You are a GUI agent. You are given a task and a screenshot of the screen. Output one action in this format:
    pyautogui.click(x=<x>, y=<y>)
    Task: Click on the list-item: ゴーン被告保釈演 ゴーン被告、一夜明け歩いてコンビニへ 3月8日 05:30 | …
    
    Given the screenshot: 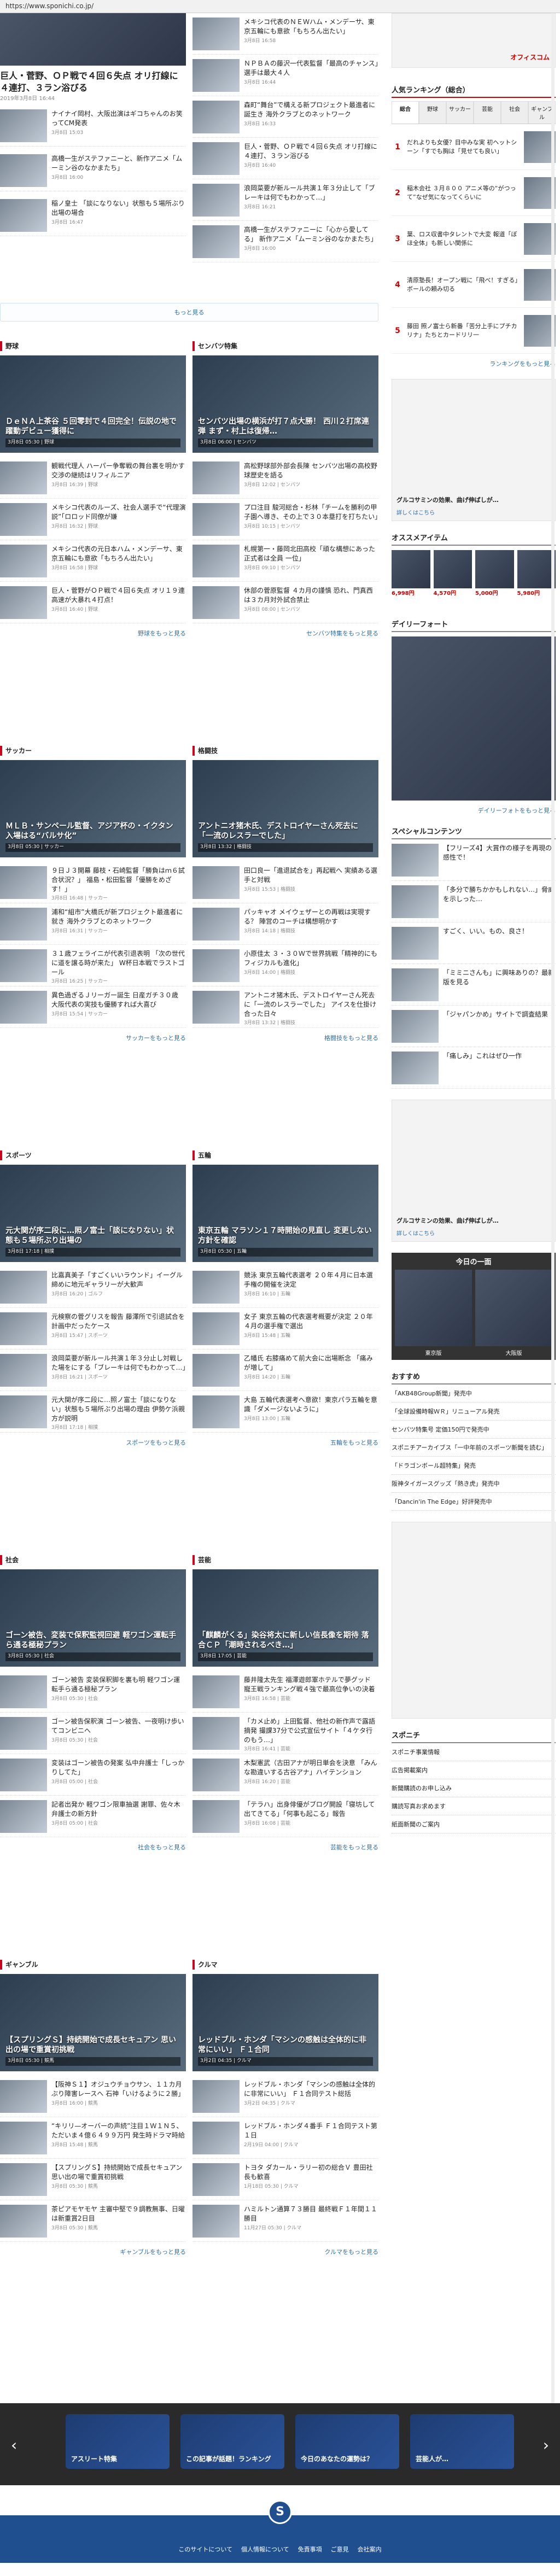 What is the action you would take?
    pyautogui.click(x=93, y=1733)
    